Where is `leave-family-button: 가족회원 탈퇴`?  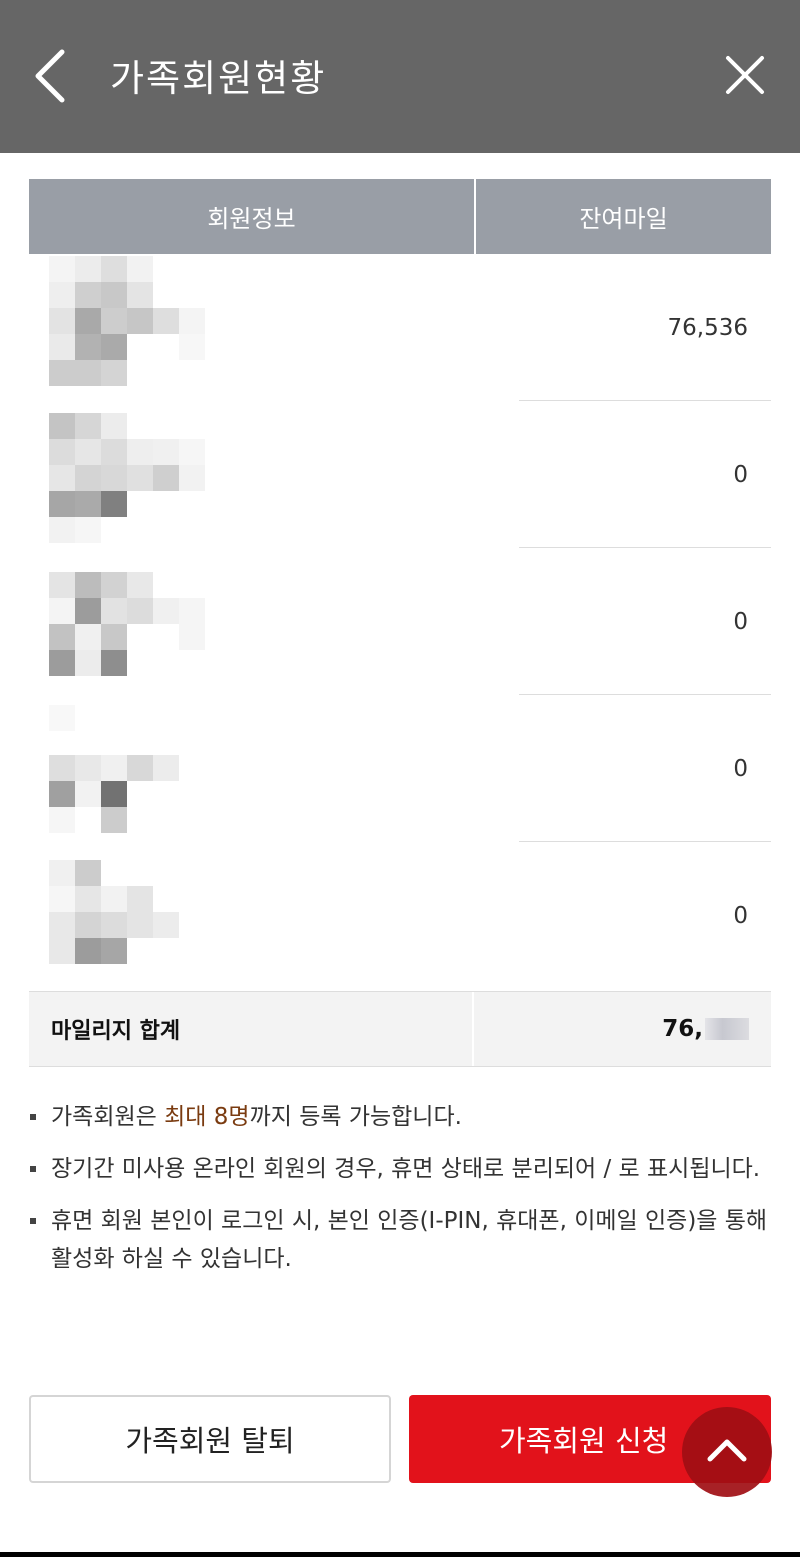
leave-family-button: 가족회원 탈퇴 is located at coordinates (210, 1439).